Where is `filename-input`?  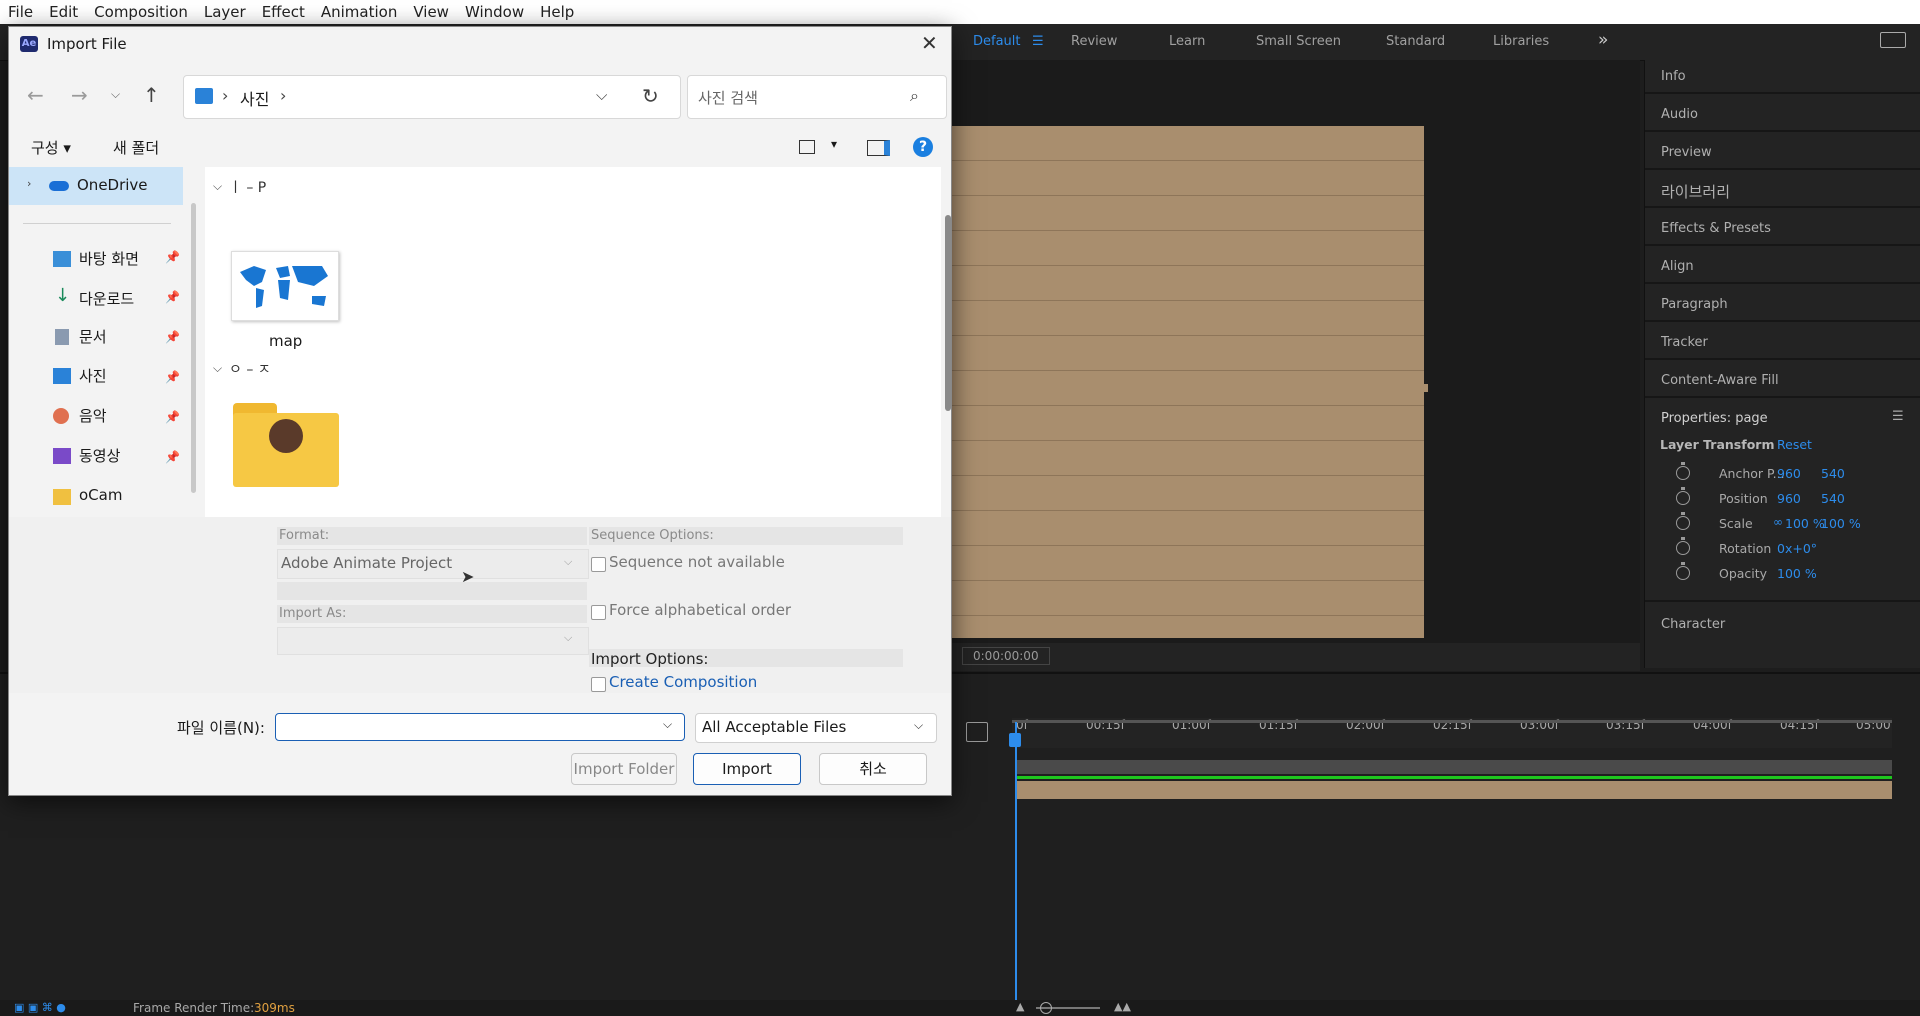 filename-input is located at coordinates (480, 727).